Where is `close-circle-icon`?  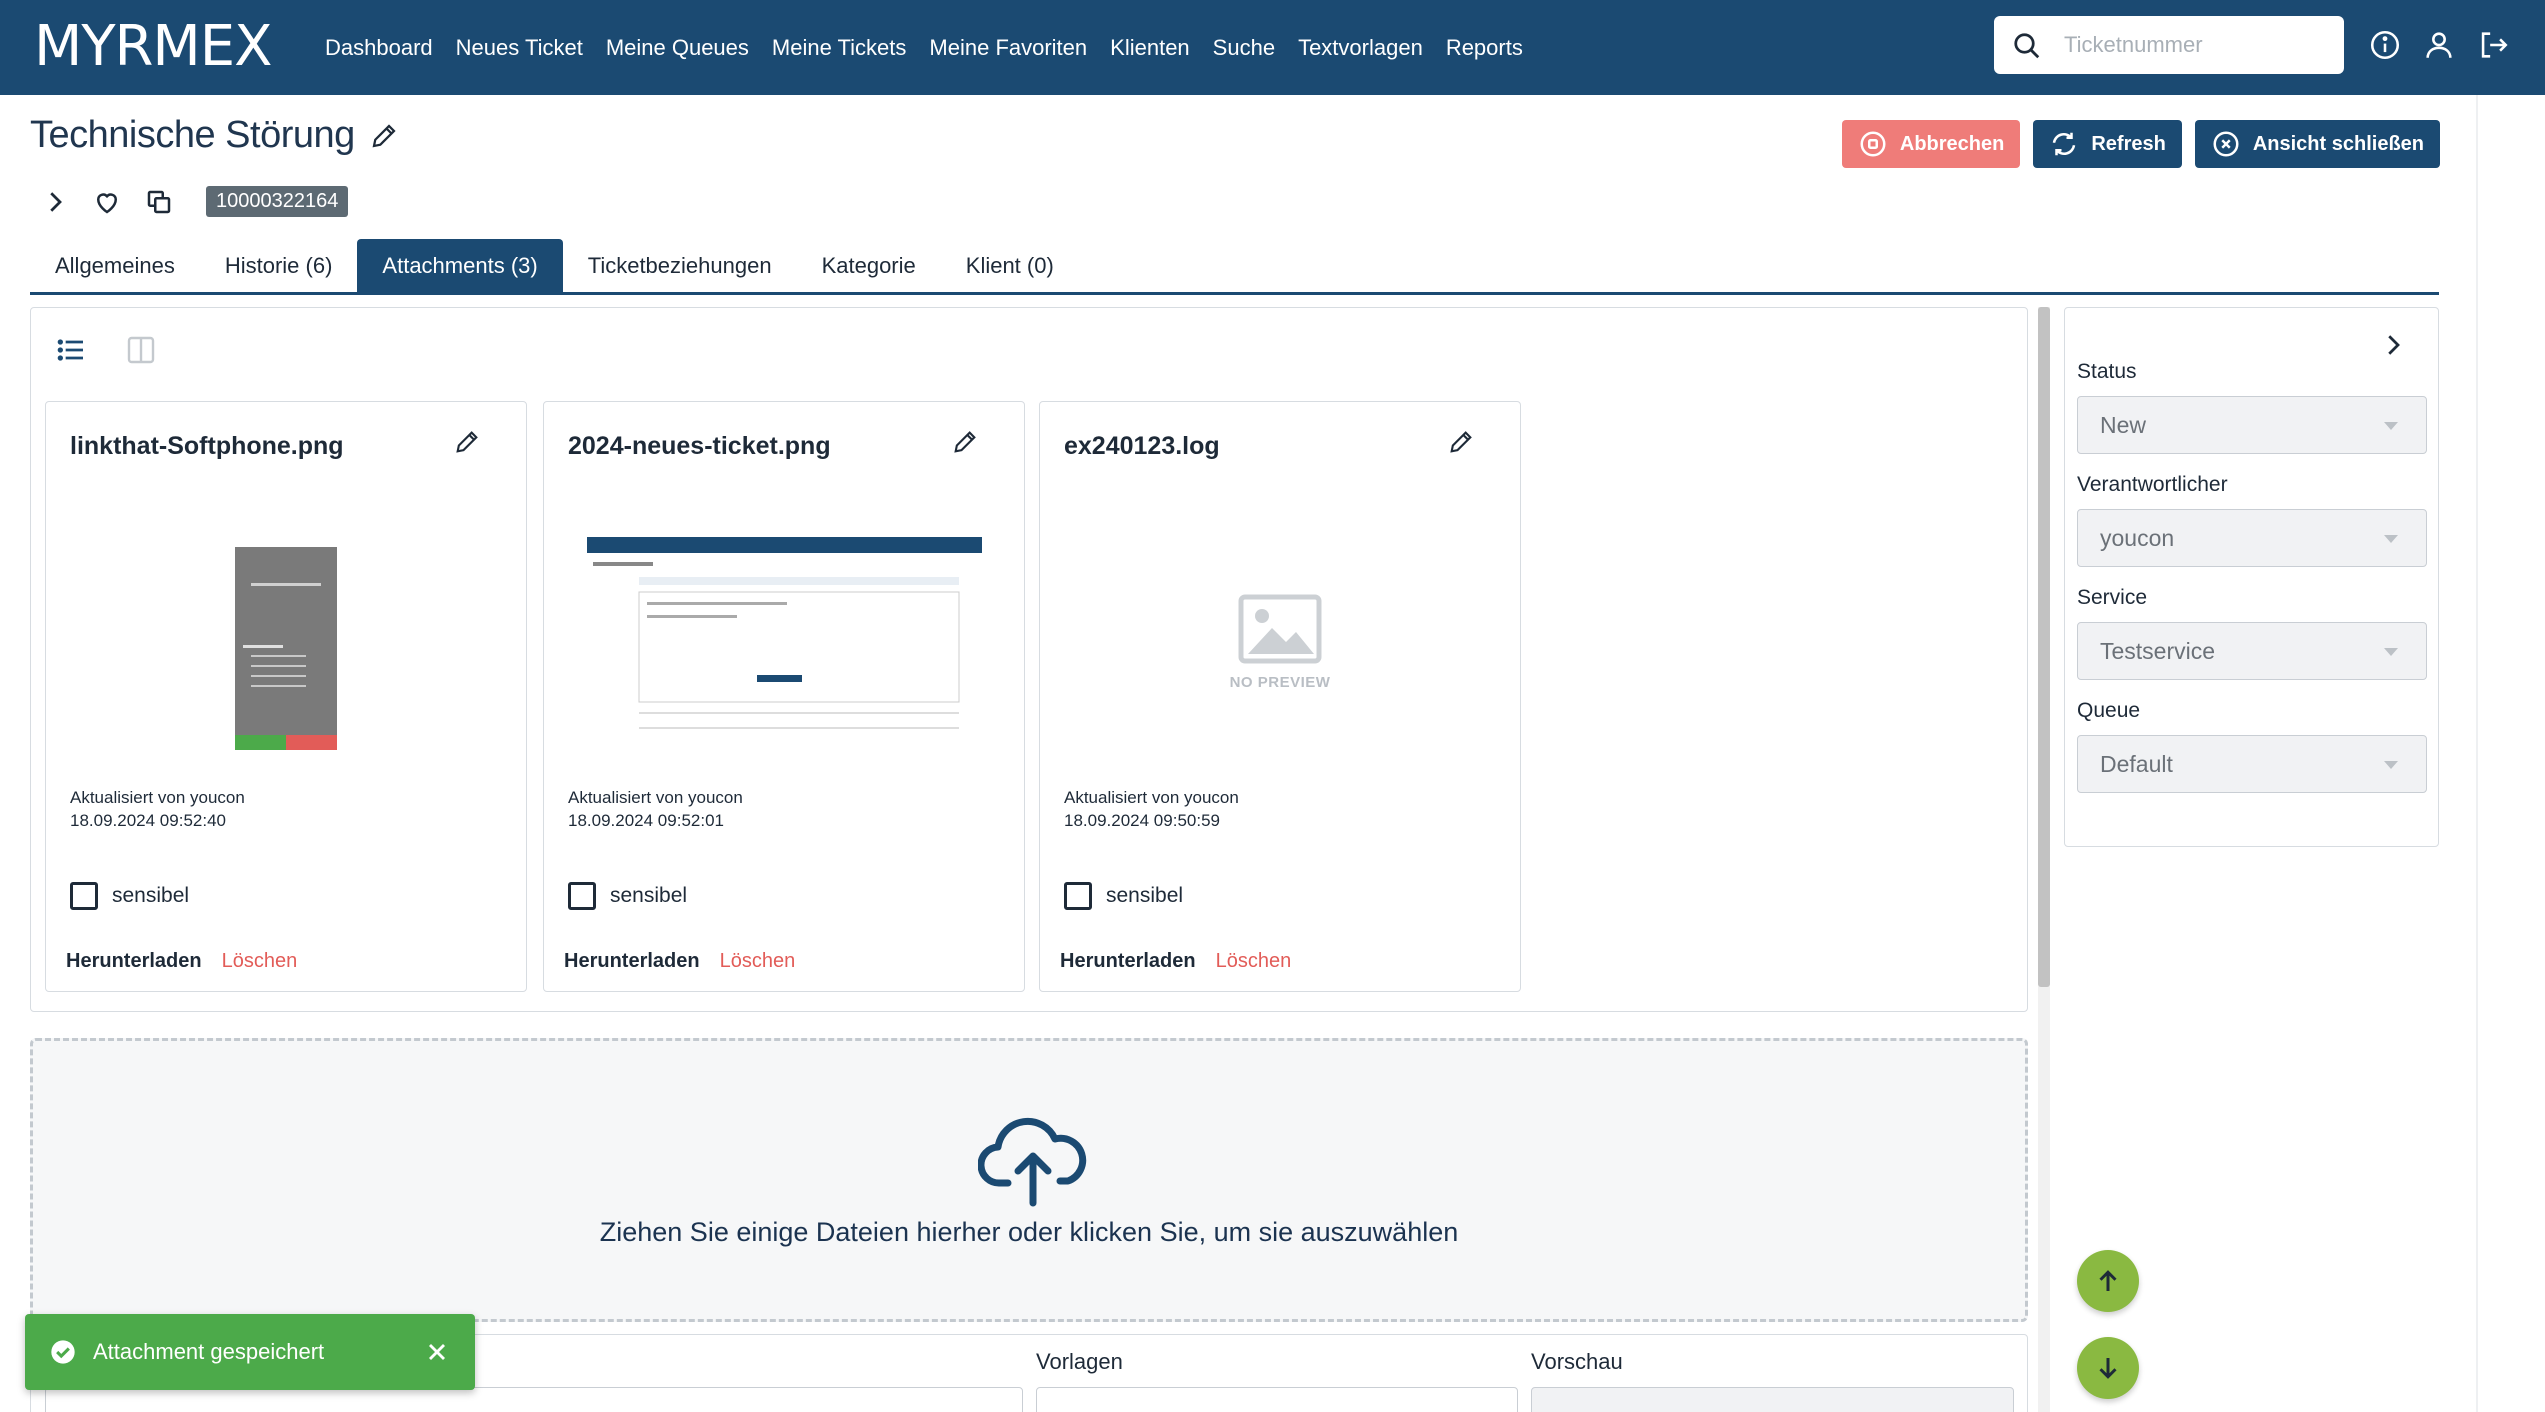
close-circle-icon is located at coordinates (2226, 144).